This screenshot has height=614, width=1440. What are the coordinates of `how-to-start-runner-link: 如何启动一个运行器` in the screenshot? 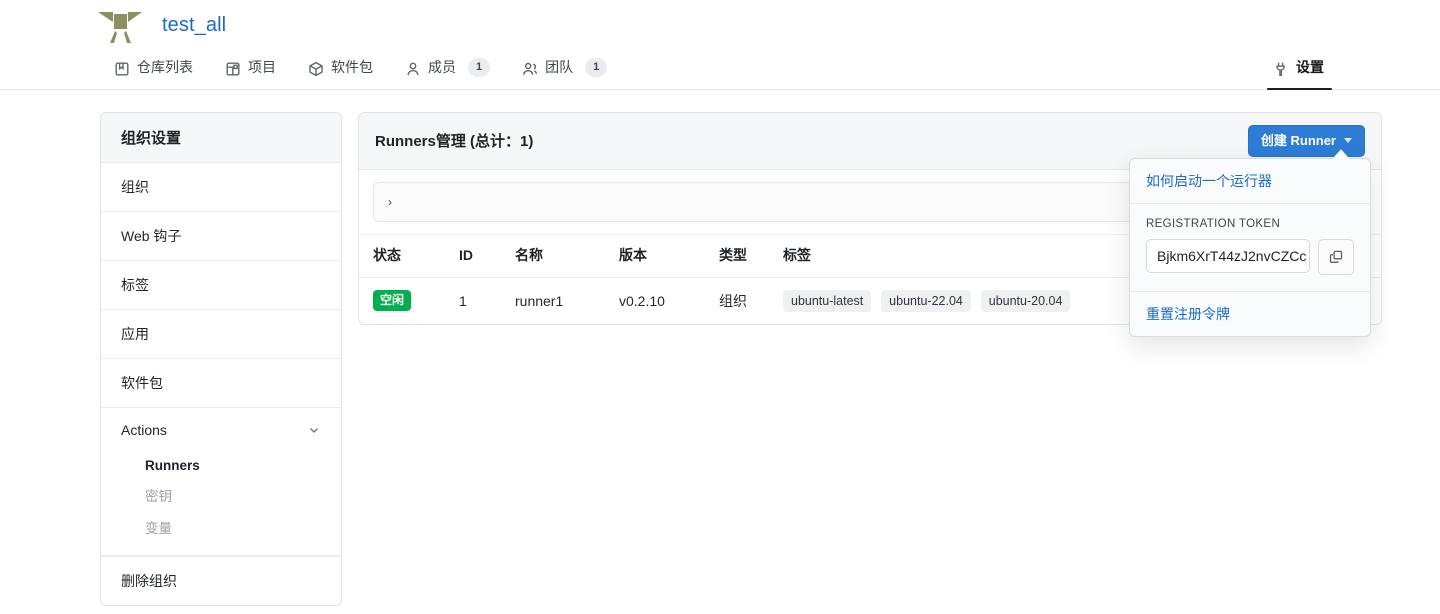 It's located at (1250, 181).